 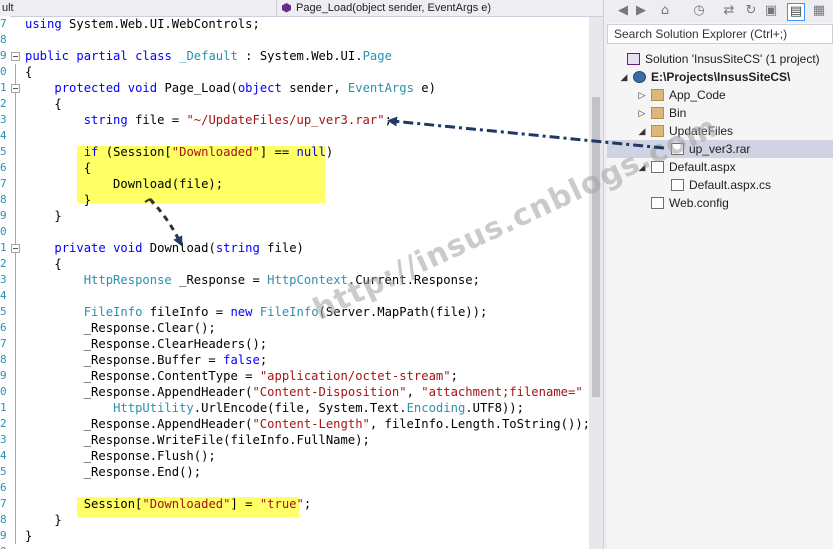 I want to click on code-line: Download(file);, so click(x=124, y=184).